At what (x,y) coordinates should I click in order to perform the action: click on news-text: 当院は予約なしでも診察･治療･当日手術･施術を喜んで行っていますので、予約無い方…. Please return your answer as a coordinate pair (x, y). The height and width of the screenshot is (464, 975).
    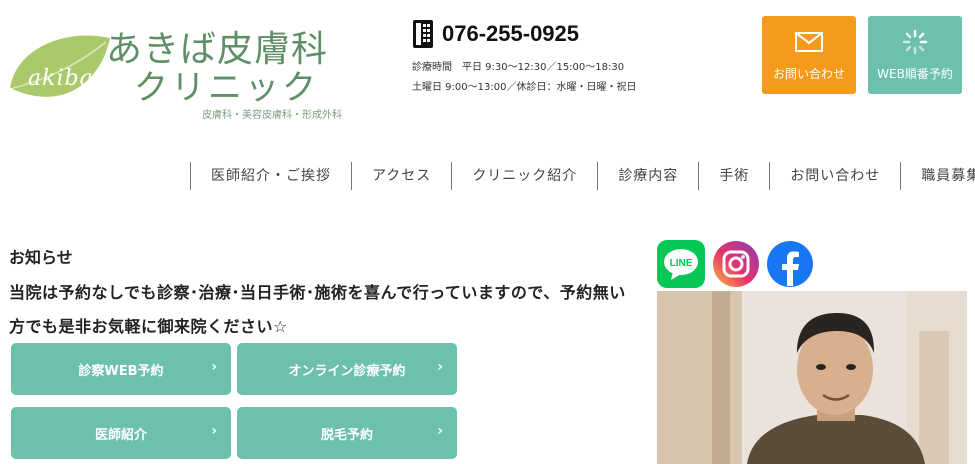
    Looking at the image, I should click on (317, 309).